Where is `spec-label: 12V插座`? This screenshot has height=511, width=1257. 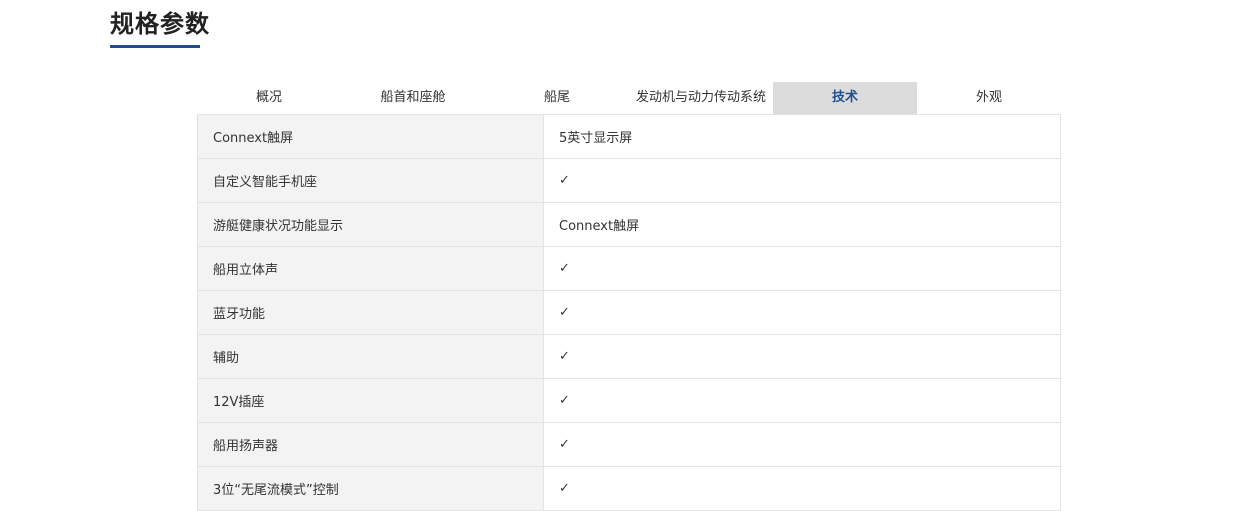
spec-label: 12V插座 is located at coordinates (370, 400).